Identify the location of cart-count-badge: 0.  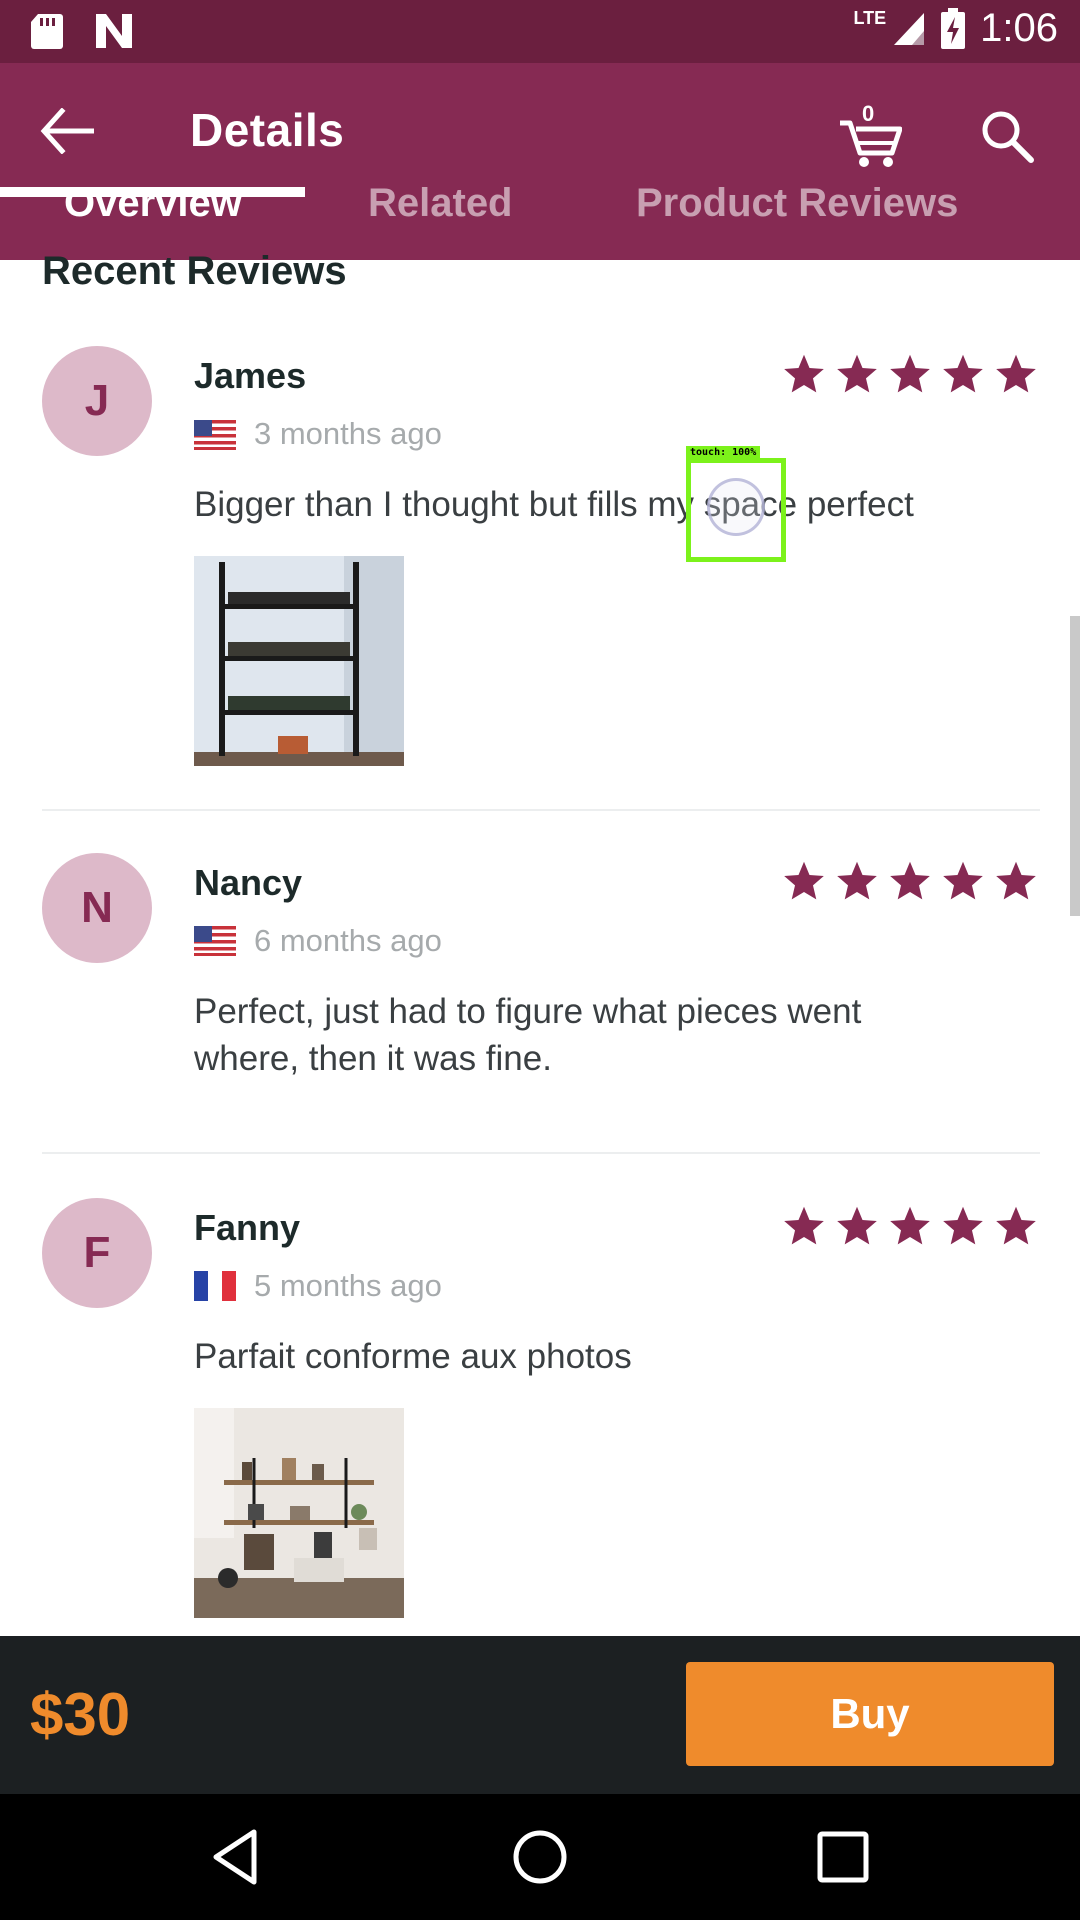
(868, 113).